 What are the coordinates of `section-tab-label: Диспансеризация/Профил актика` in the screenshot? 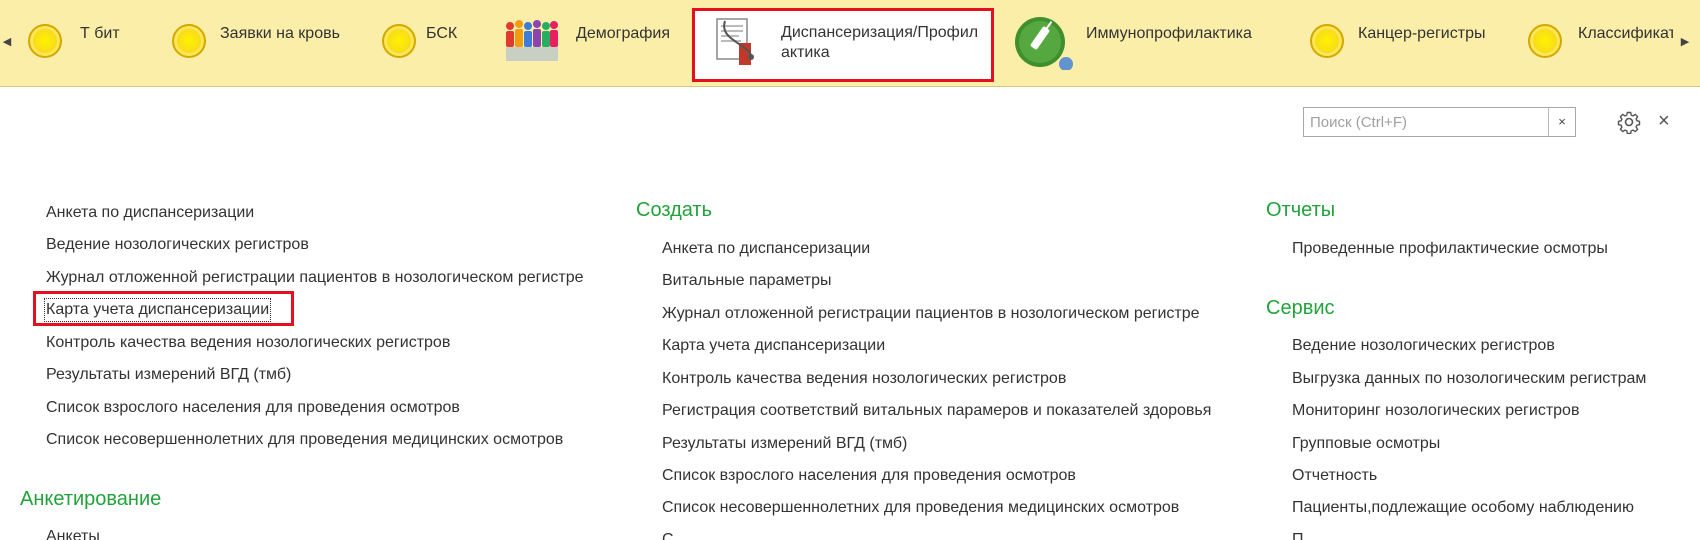 It's located at (880, 42).